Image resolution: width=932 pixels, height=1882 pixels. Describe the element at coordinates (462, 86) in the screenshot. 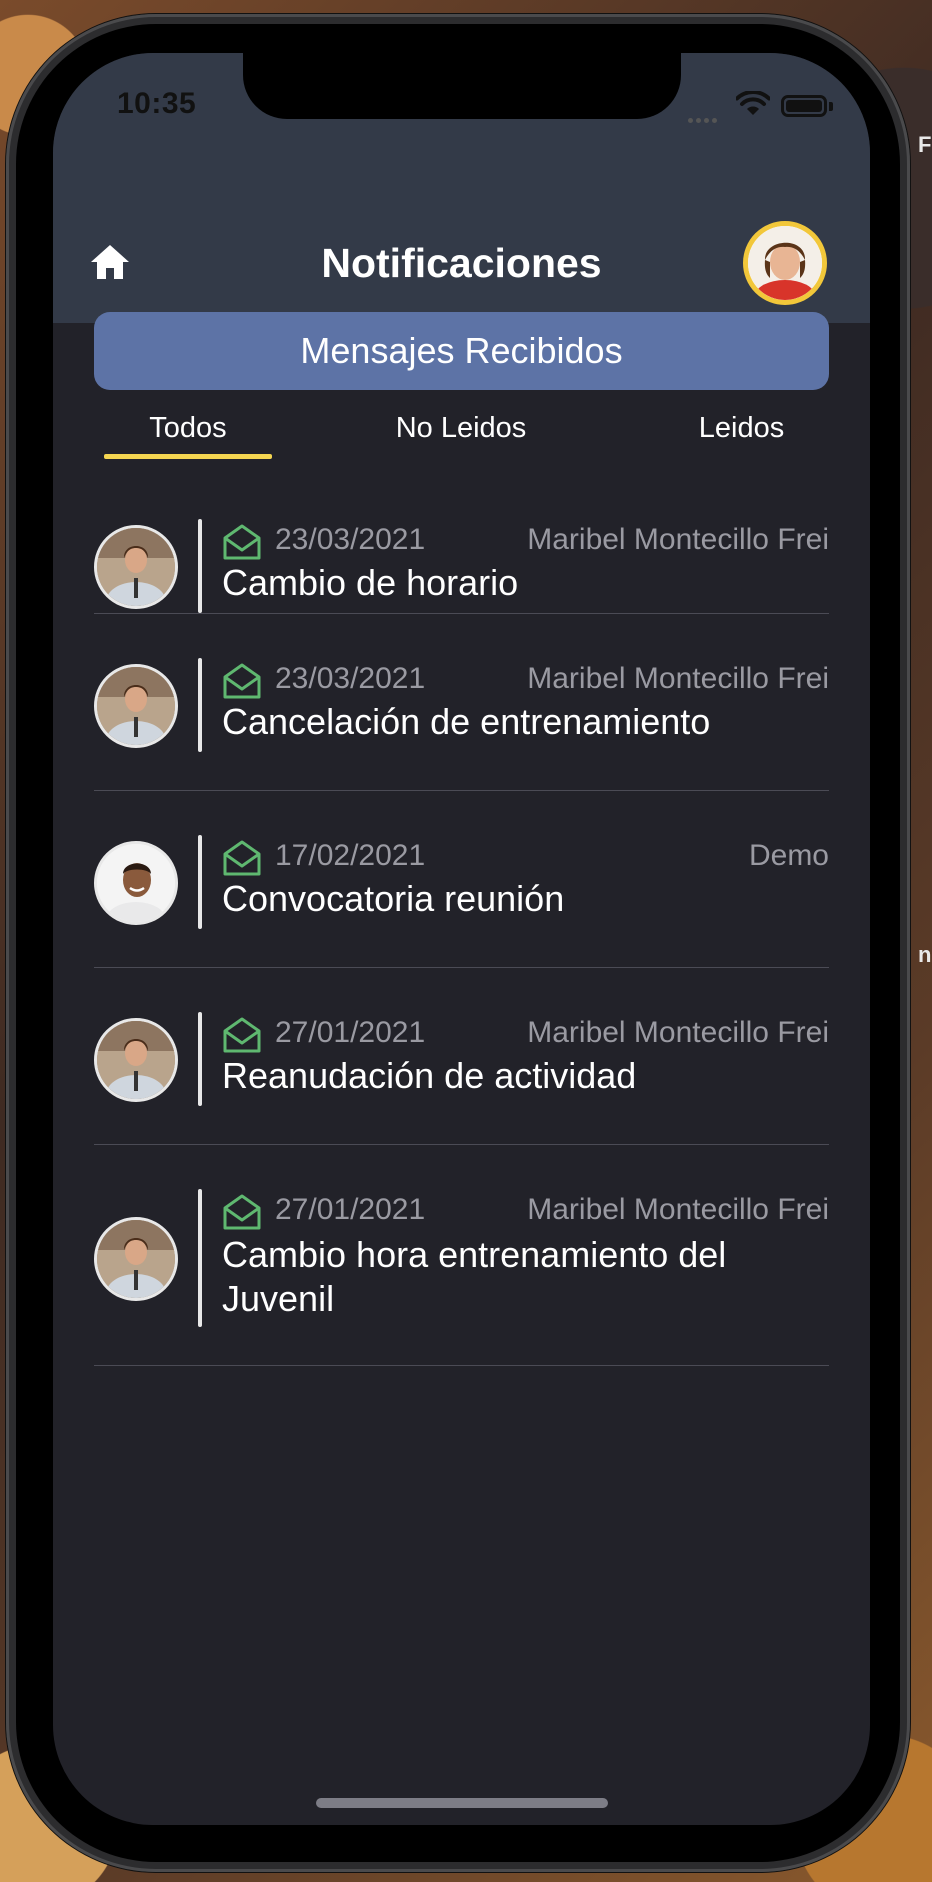

I see `phone-notch` at that location.